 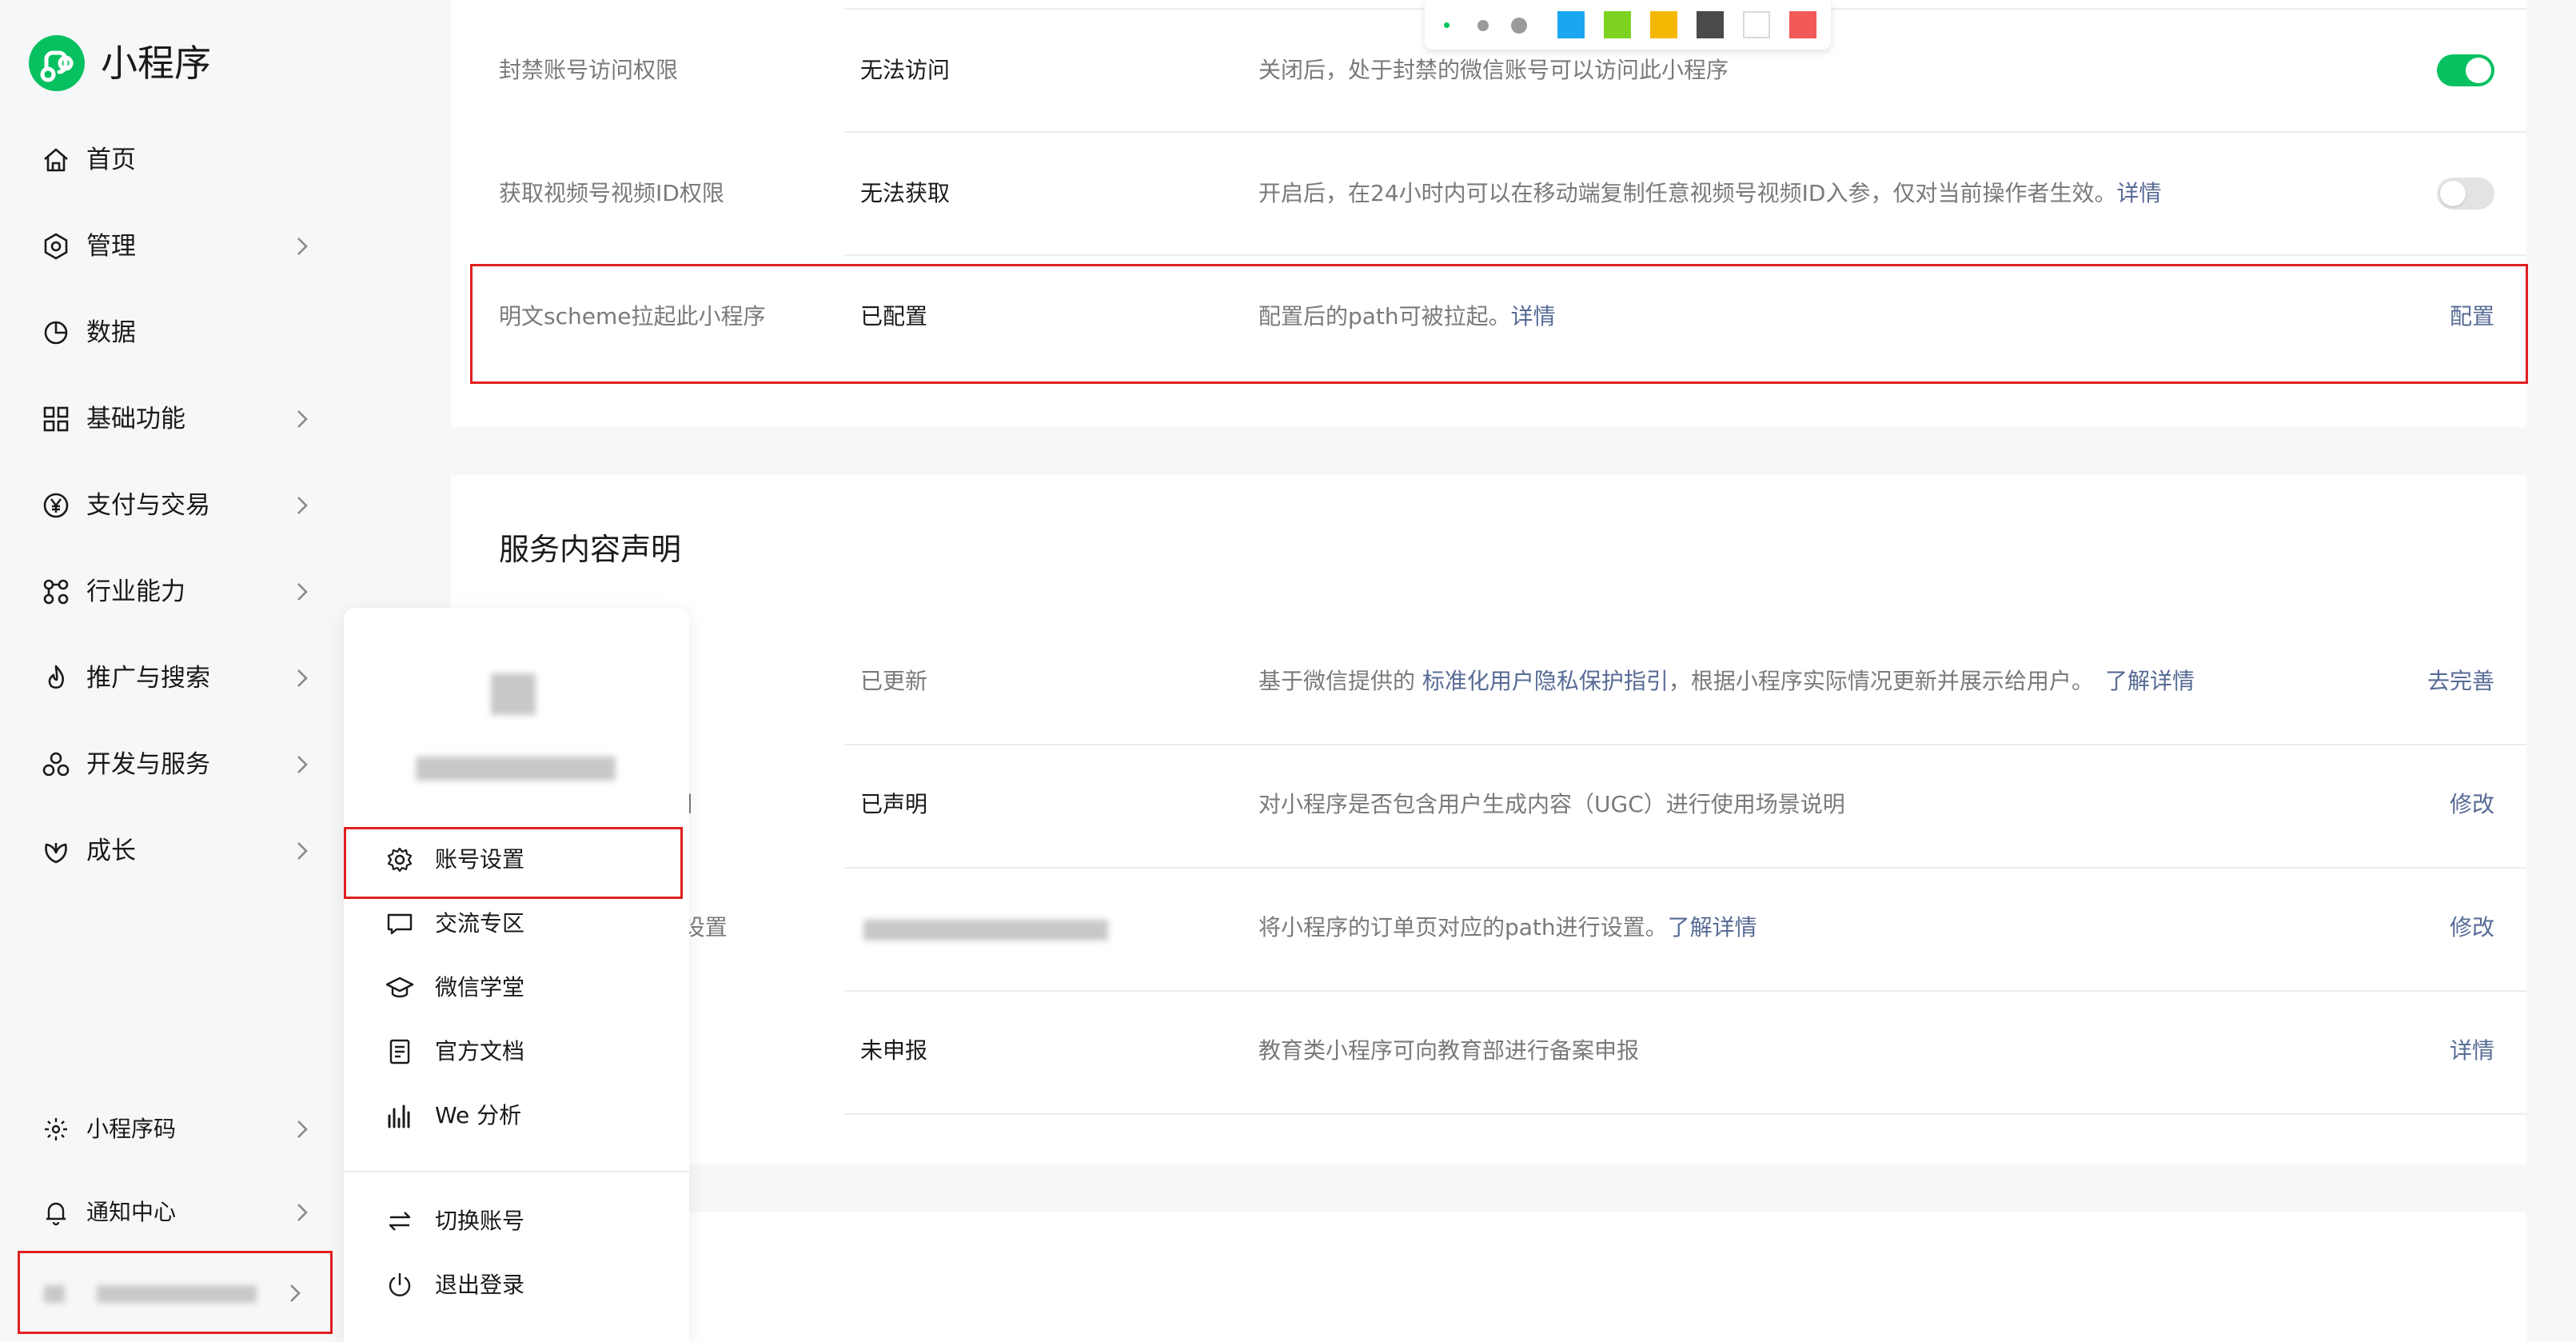 What do you see at coordinates (135, 419) in the screenshot?
I see `sidebar-item-label: 基础功能` at bounding box center [135, 419].